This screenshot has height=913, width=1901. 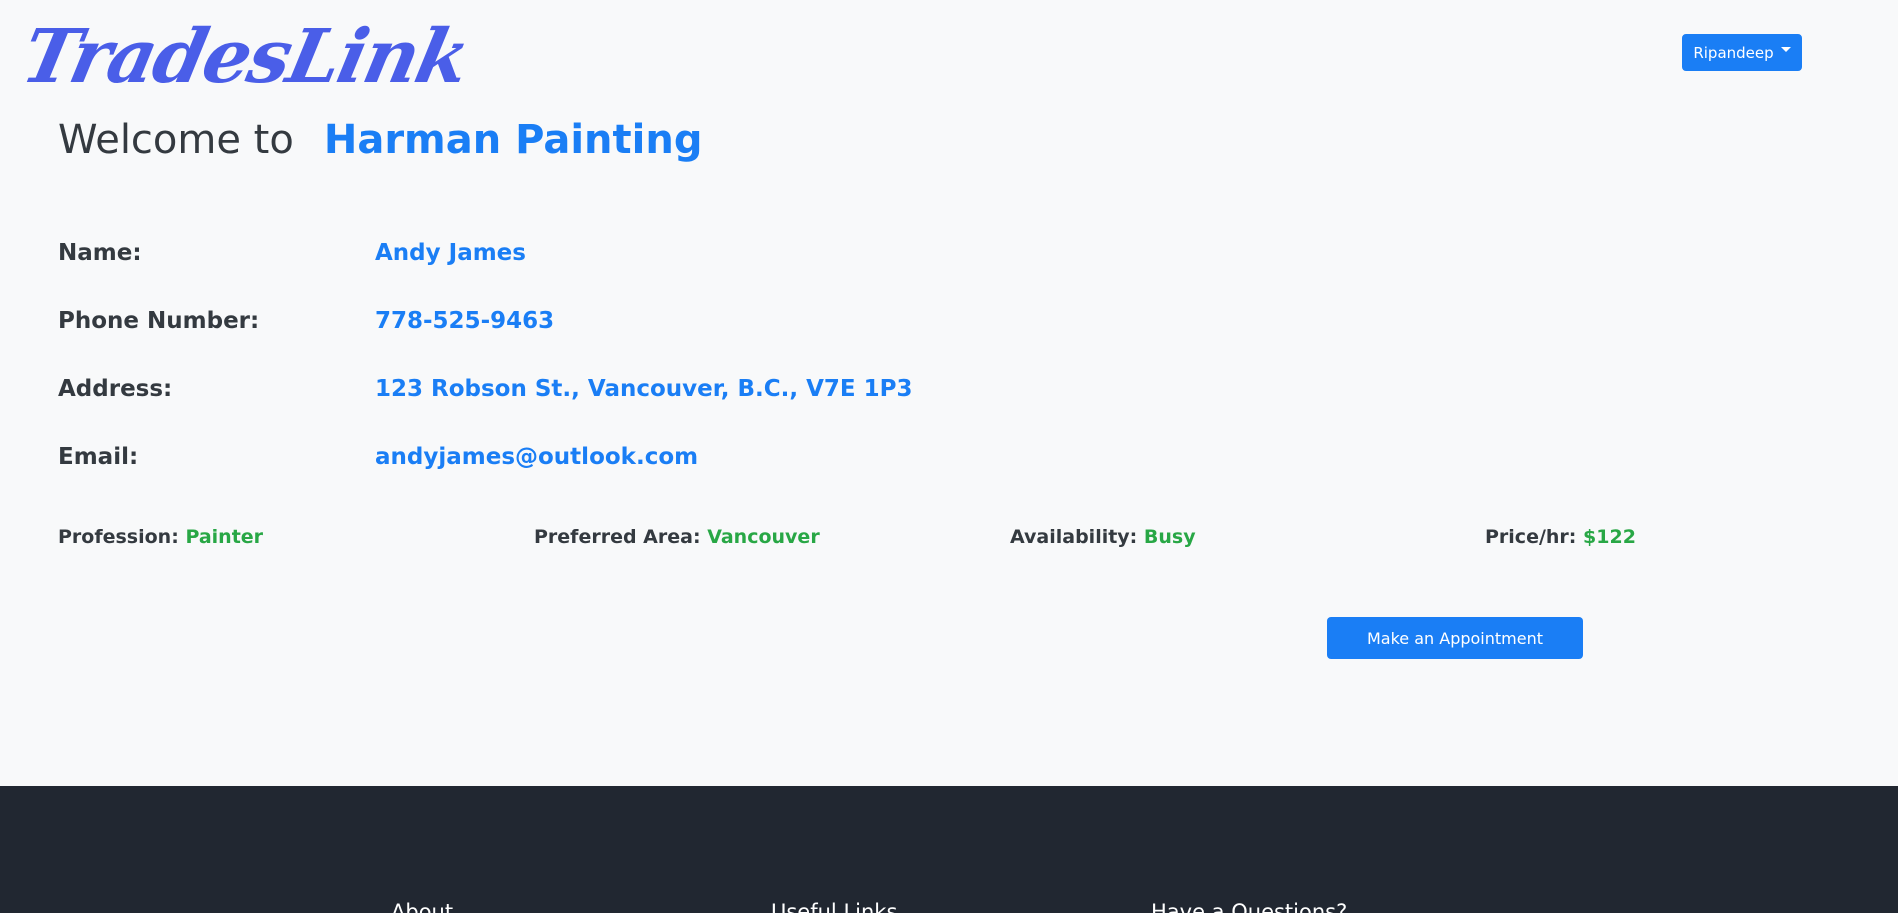 What do you see at coordinates (422, 906) in the screenshot?
I see `footer-heading-about: About` at bounding box center [422, 906].